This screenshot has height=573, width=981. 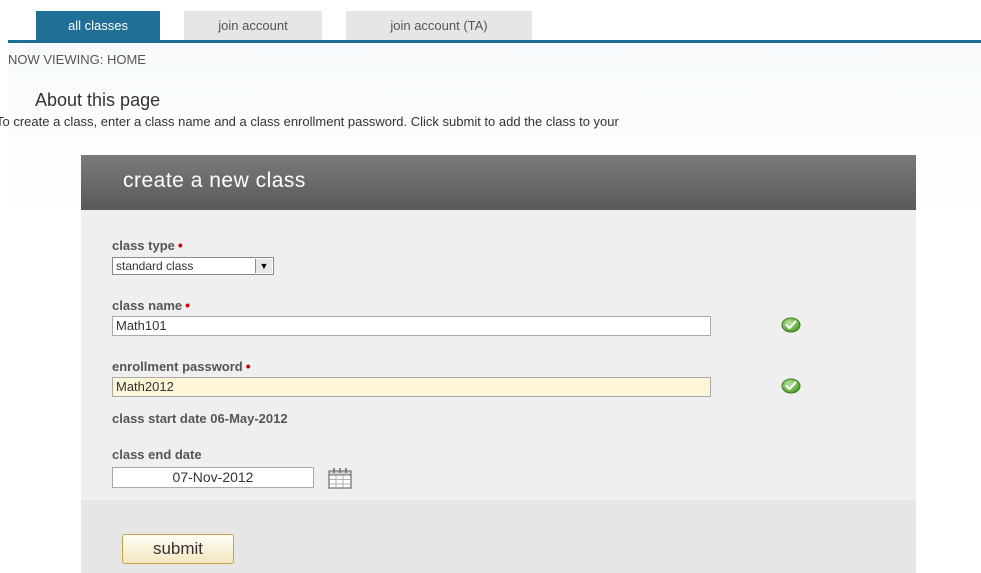 What do you see at coordinates (98, 100) in the screenshot?
I see `page-title: About this page` at bounding box center [98, 100].